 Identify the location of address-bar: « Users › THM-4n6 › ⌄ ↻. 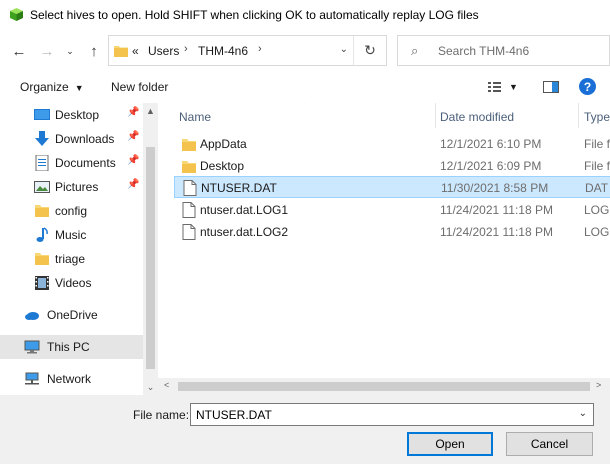
(247, 50).